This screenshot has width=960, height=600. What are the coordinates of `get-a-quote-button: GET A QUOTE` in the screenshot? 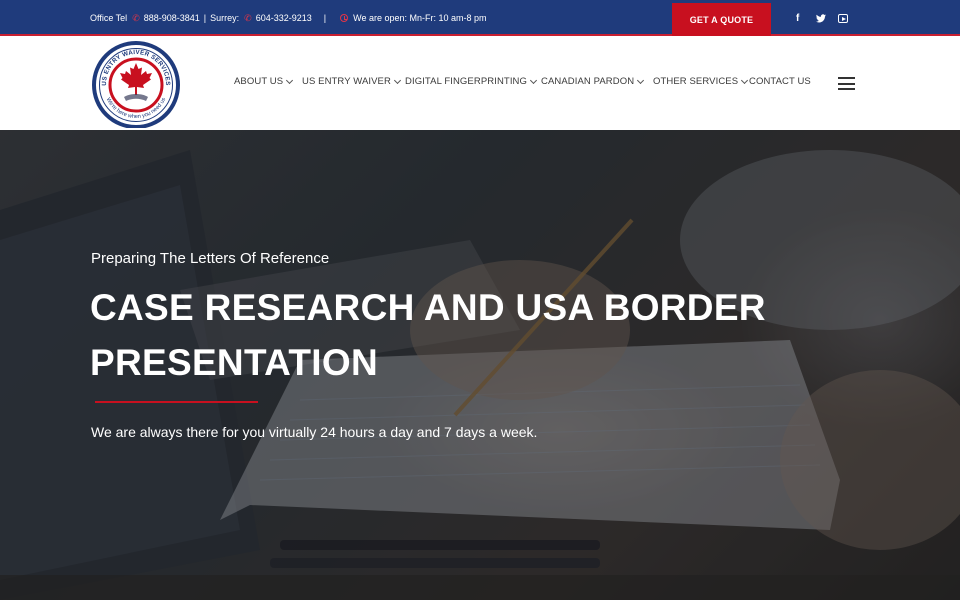 It's located at (721, 19).